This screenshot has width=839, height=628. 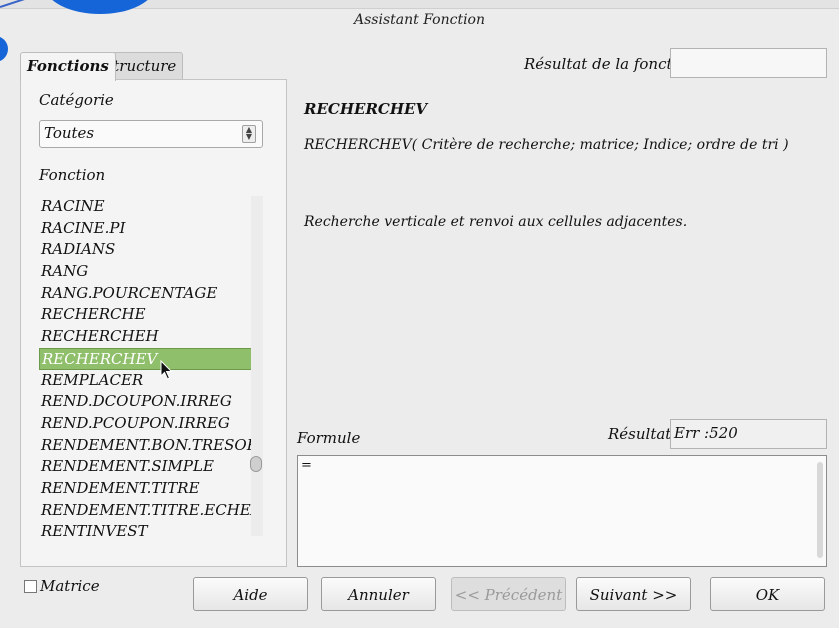 I want to click on function-list-item: RECHERCHEH, so click(x=149, y=337).